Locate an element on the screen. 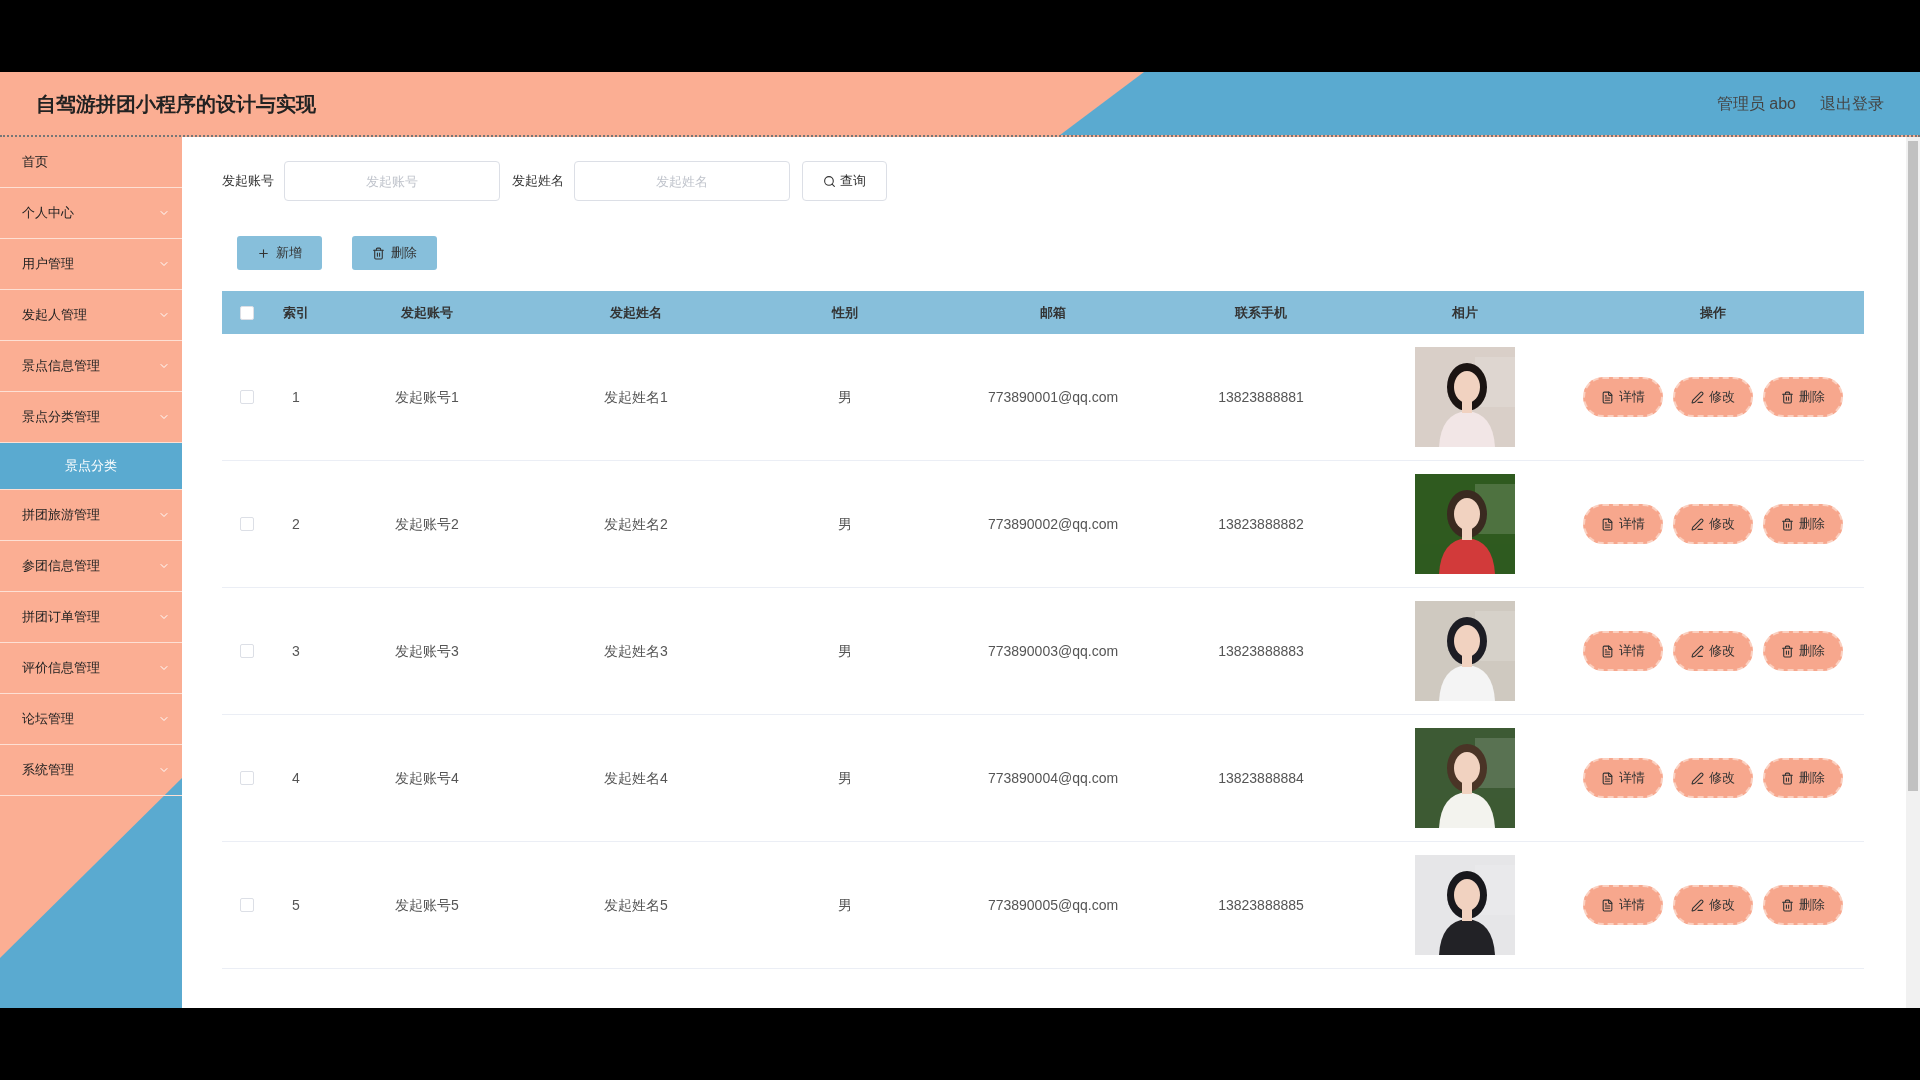  column-header: 性别 is located at coordinates (845, 312).